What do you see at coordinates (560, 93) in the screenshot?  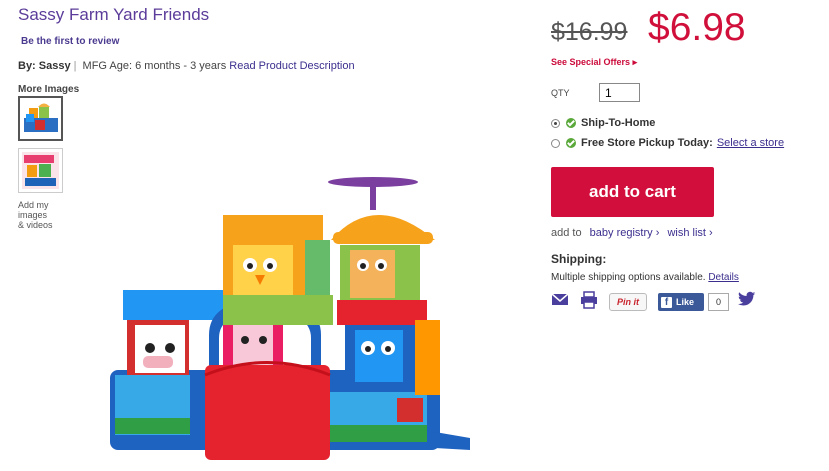 I see `qty-label: QTY` at bounding box center [560, 93].